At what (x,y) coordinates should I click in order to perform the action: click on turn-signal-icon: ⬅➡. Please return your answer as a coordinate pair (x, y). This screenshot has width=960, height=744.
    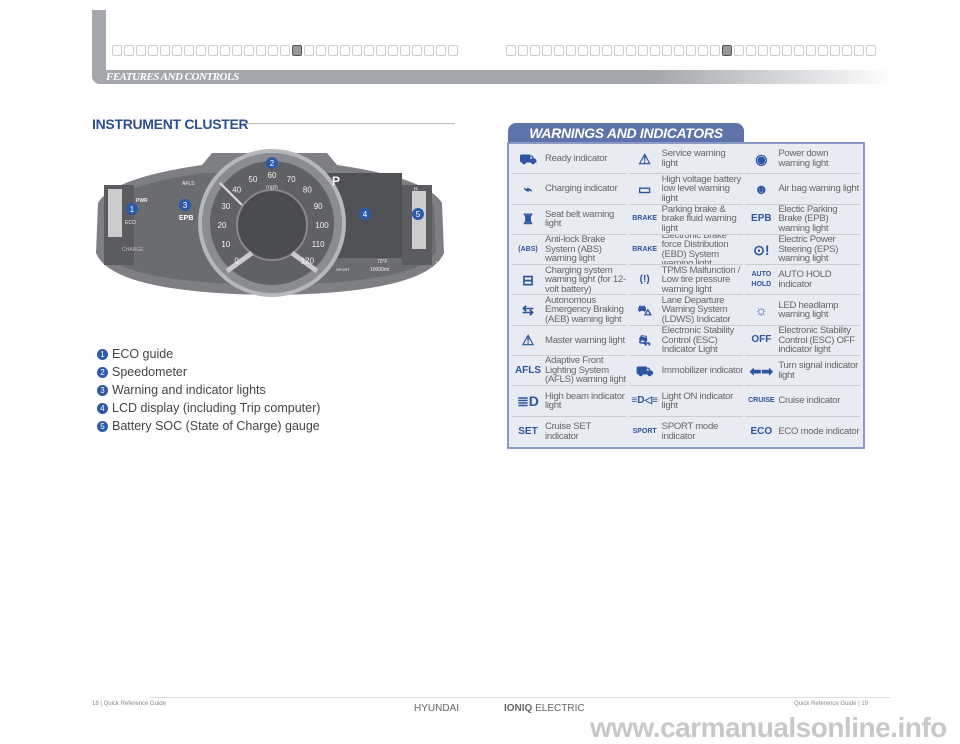
    Looking at the image, I should click on (761, 370).